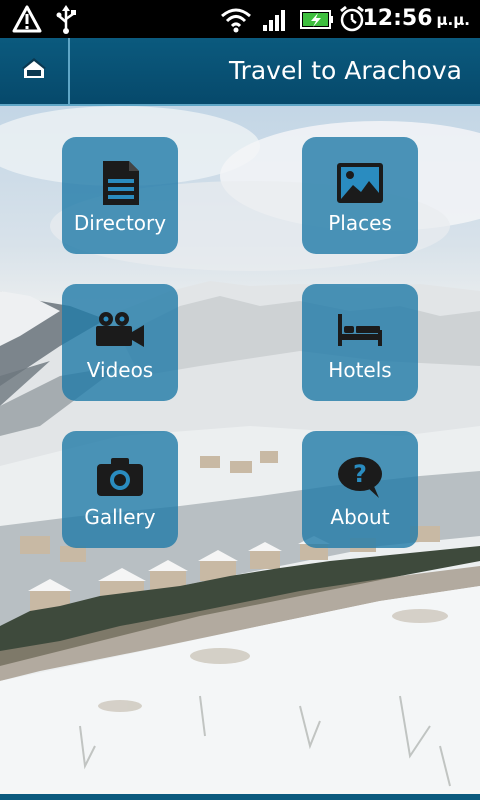 This screenshot has width=480, height=800. What do you see at coordinates (240, 797) in the screenshot?
I see `bottom-accent-bar` at bounding box center [240, 797].